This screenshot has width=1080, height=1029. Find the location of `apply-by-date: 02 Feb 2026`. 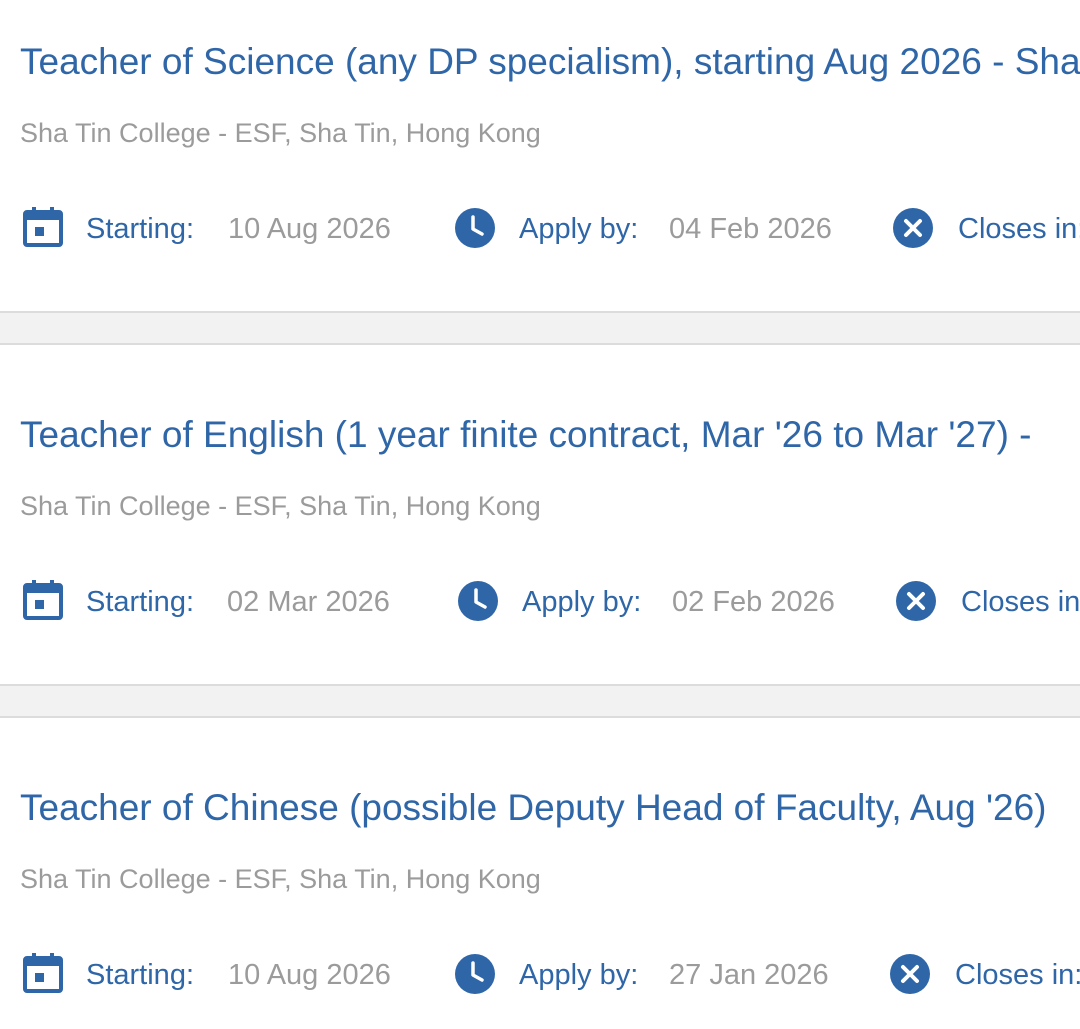

apply-by-date: 02 Feb 2026 is located at coordinates (753, 602).